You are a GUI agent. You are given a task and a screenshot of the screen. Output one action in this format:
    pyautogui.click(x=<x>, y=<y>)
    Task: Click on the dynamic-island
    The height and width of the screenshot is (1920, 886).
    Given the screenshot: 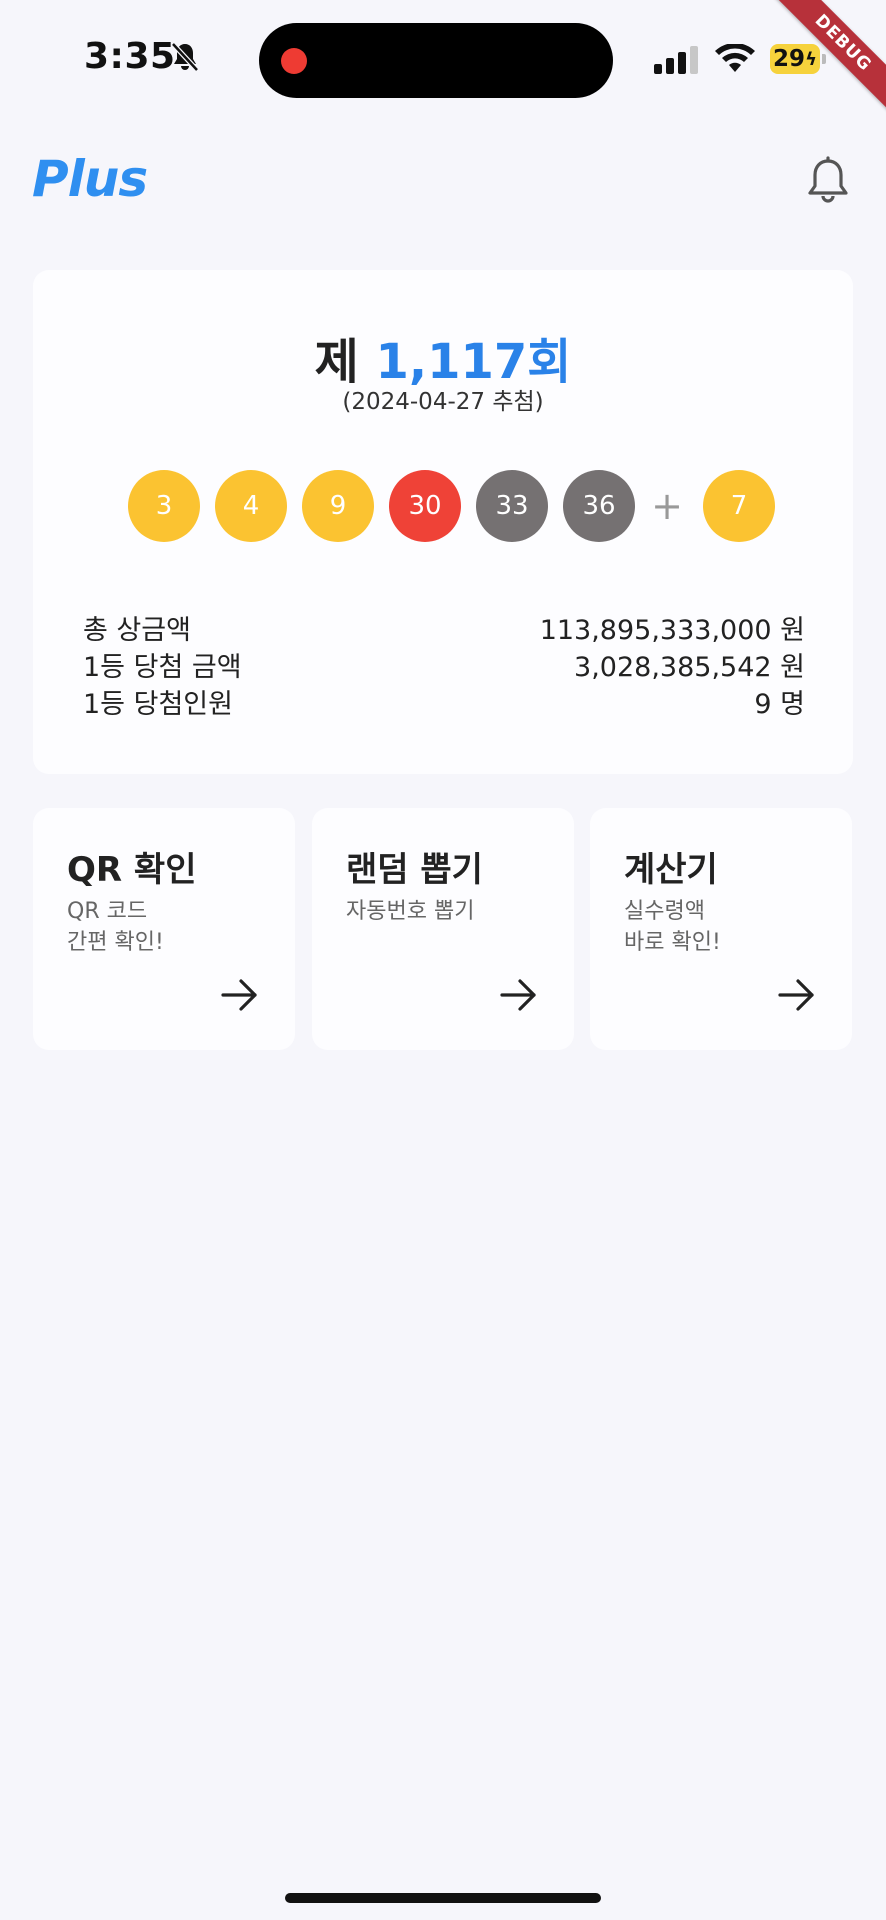 What is the action you would take?
    pyautogui.click(x=436, y=60)
    